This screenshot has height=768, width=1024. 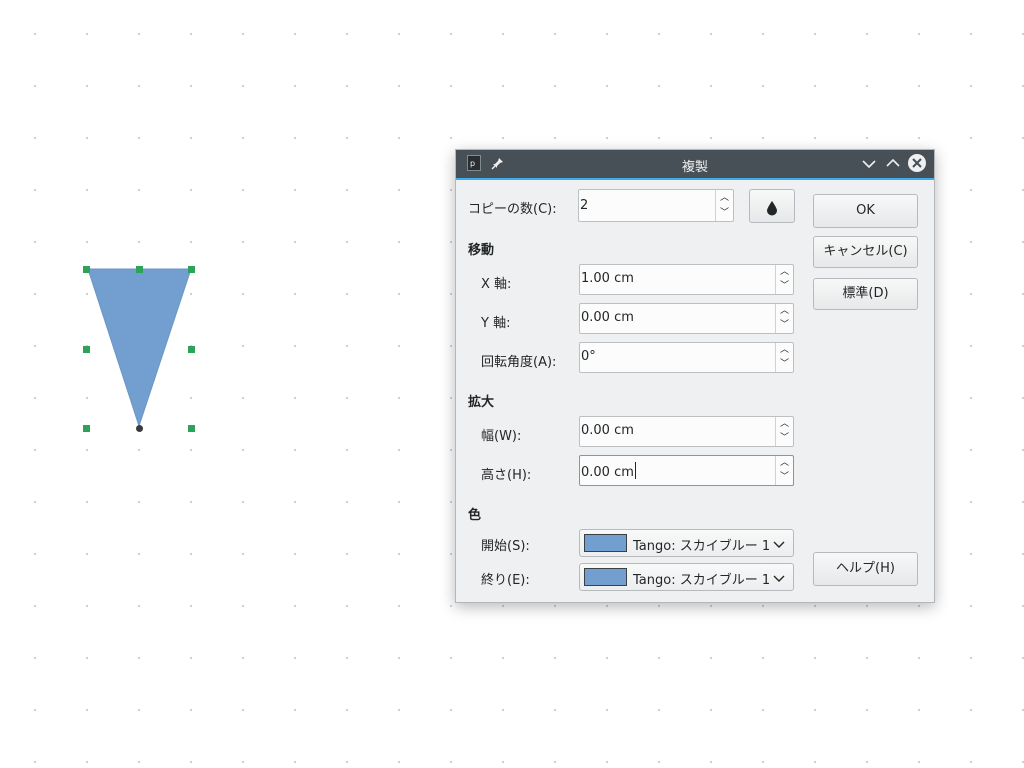 What do you see at coordinates (695, 165) in the screenshot?
I see `dialog-titlebar: p 複製` at bounding box center [695, 165].